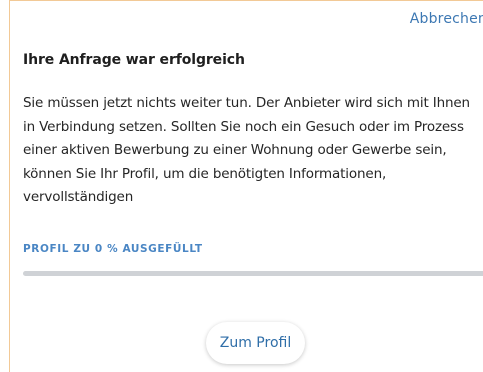 The height and width of the screenshot is (372, 483). I want to click on to-profile-button: Zum Profil, so click(255, 343).